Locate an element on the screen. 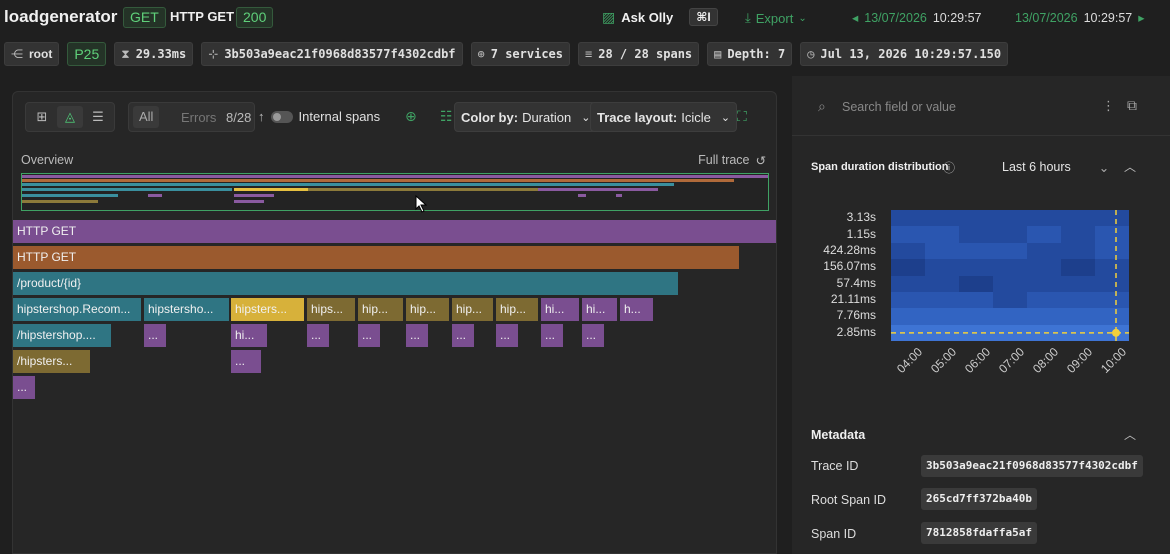  trace-id-chip: ⊹ 3b503a9eac21f0968d83577f4302cdbf is located at coordinates (332, 54).